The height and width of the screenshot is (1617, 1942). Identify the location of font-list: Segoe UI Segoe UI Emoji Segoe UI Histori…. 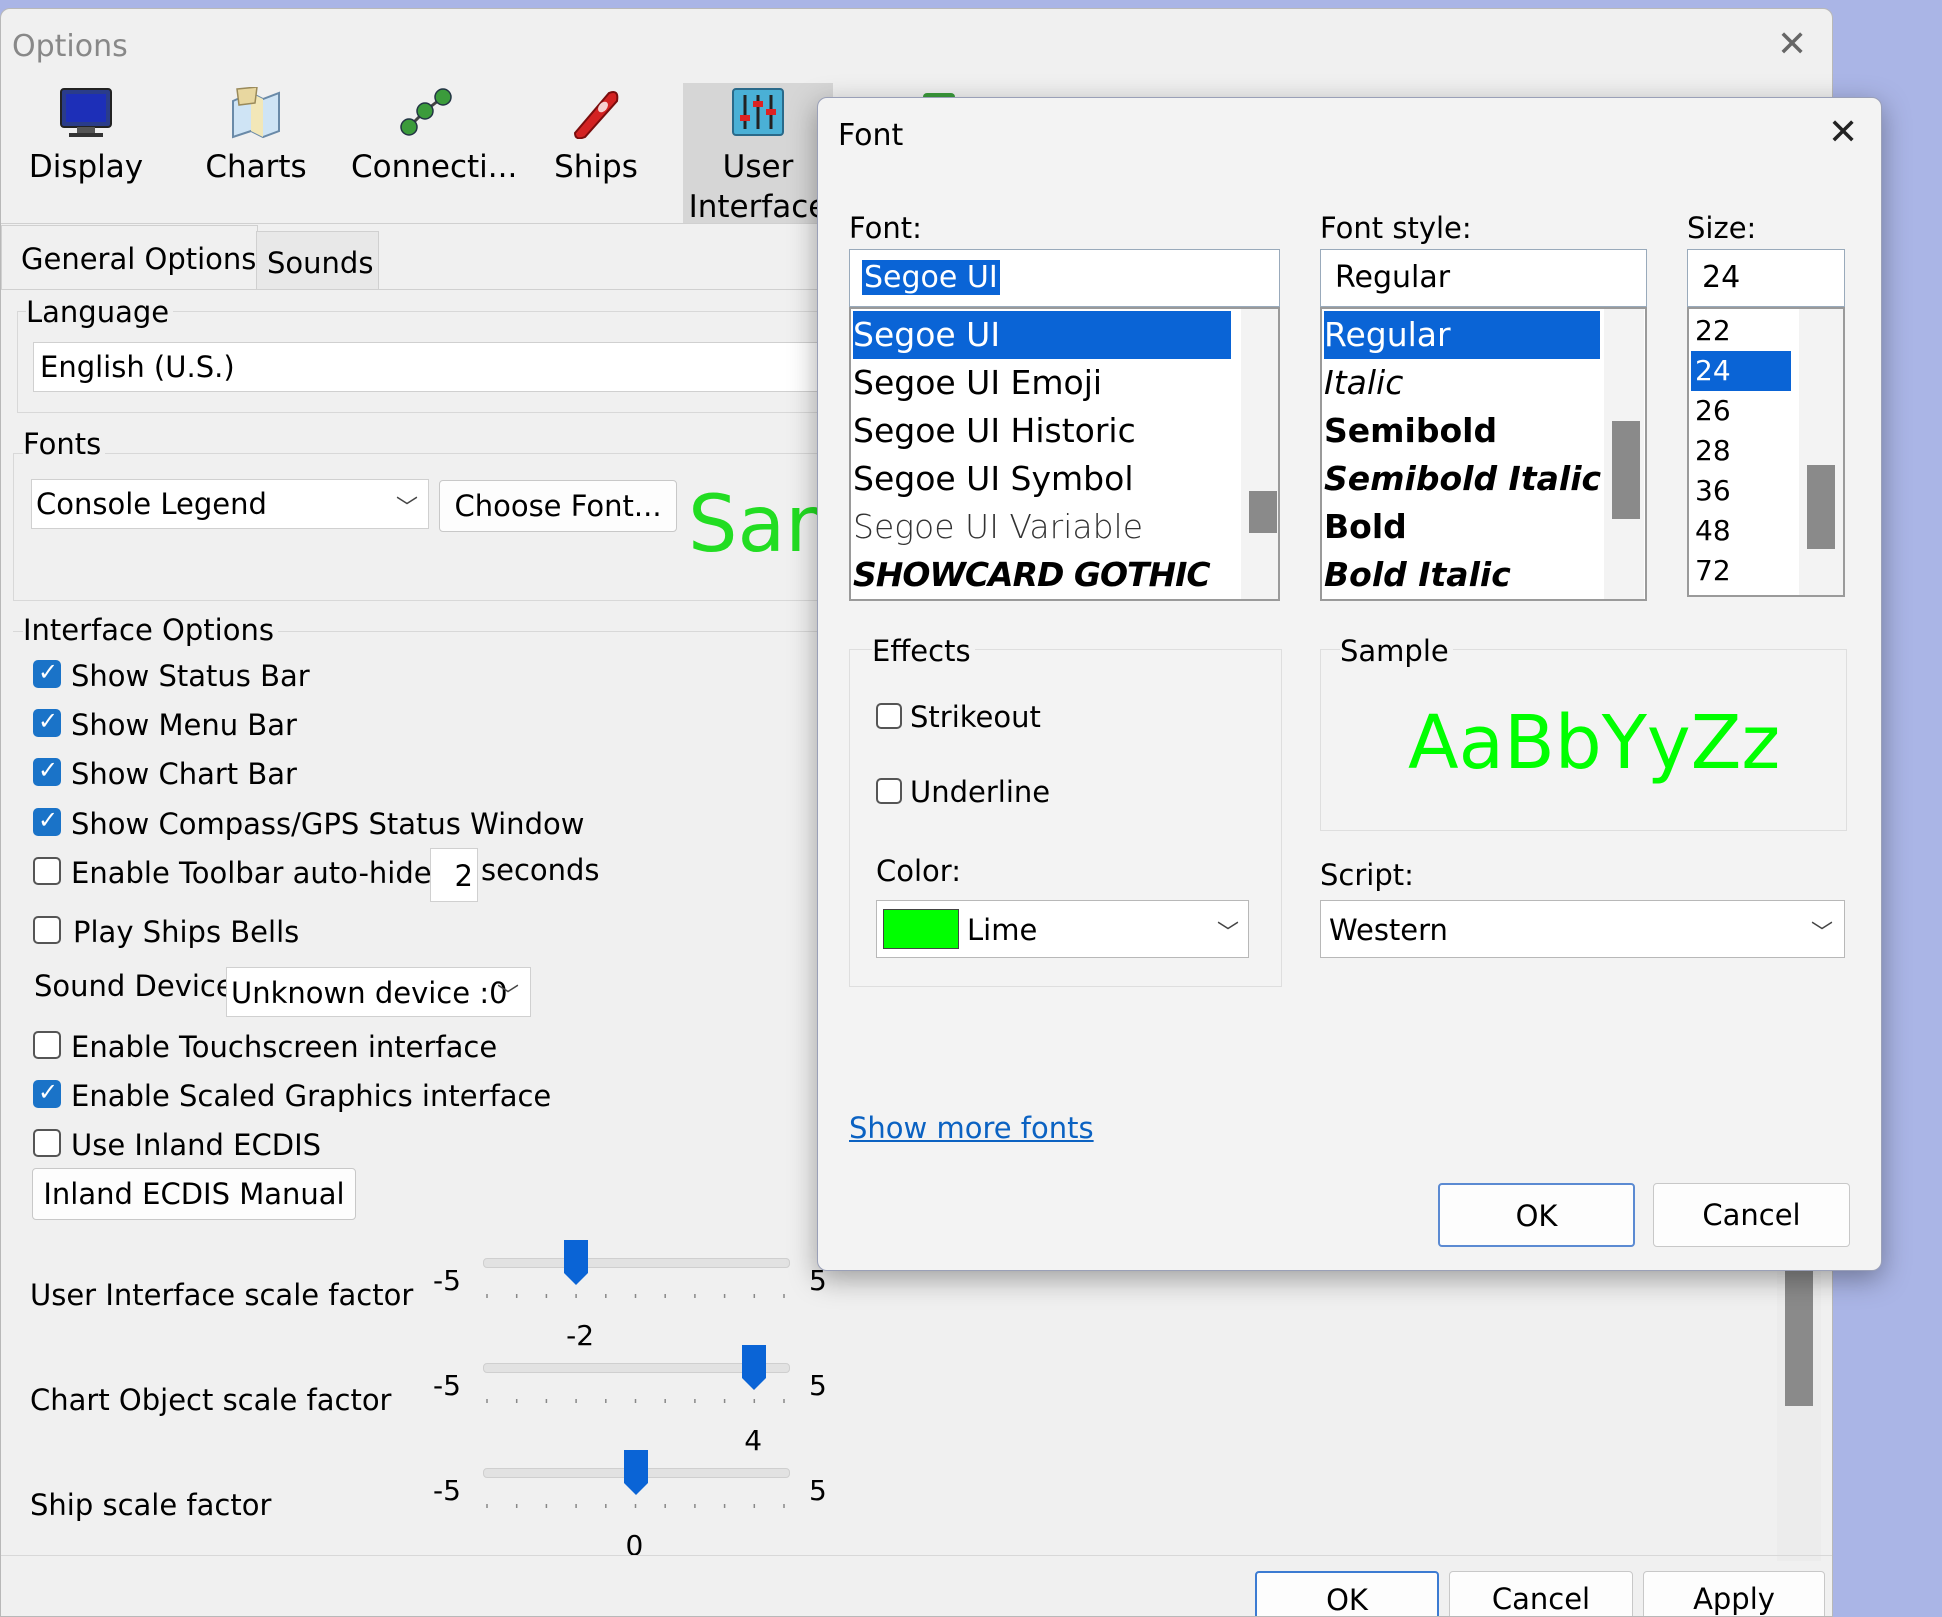
(1064, 454).